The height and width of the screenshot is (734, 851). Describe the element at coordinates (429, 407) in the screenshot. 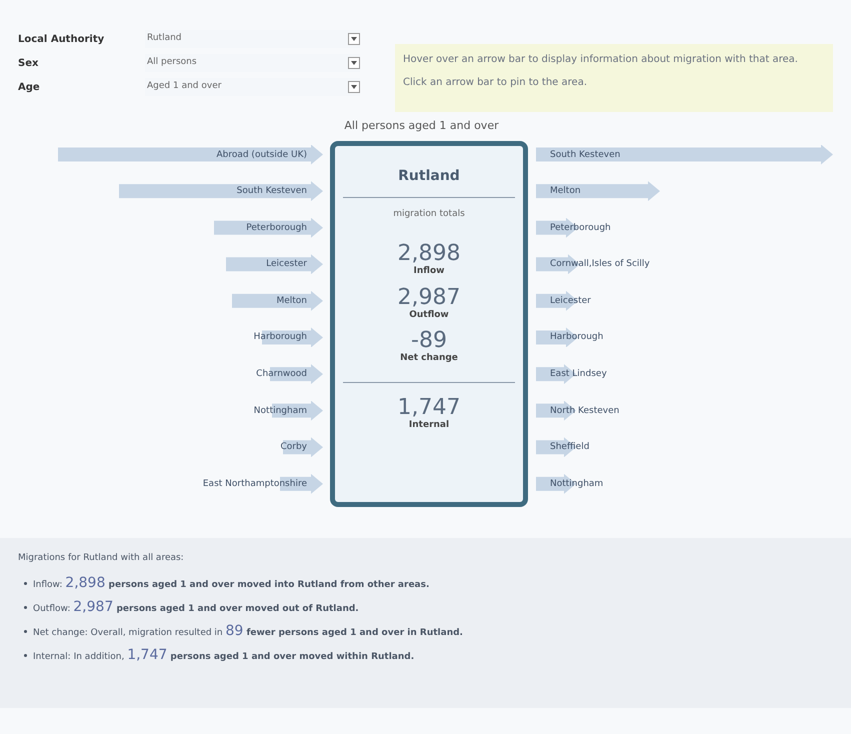

I see `figure-value: 1,747` at that location.